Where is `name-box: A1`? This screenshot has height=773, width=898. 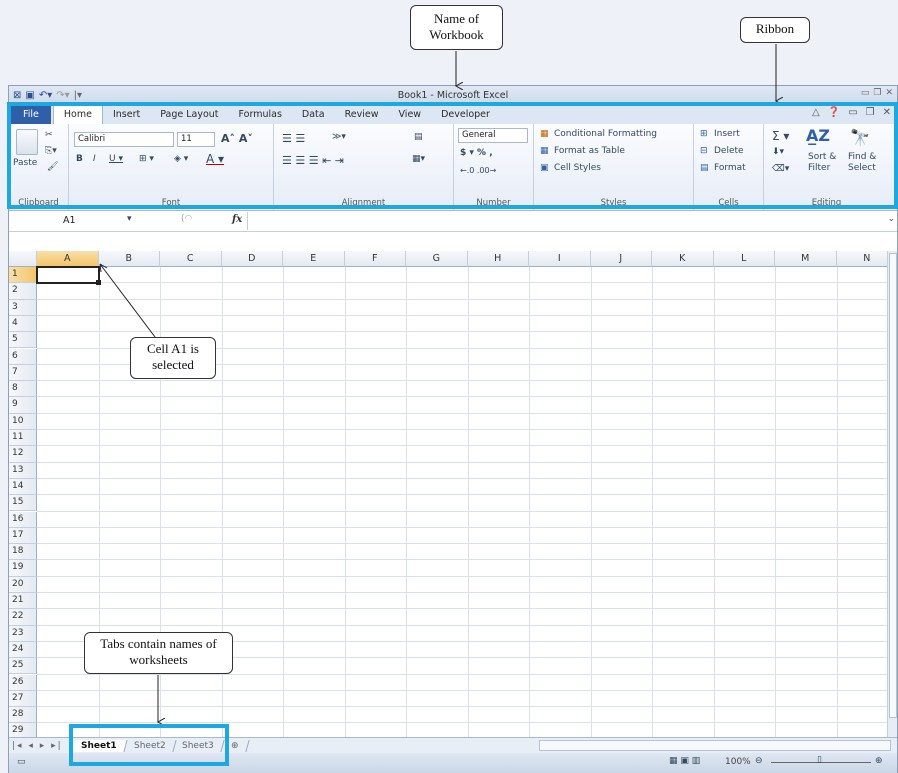 name-box: A1 is located at coordinates (68, 221).